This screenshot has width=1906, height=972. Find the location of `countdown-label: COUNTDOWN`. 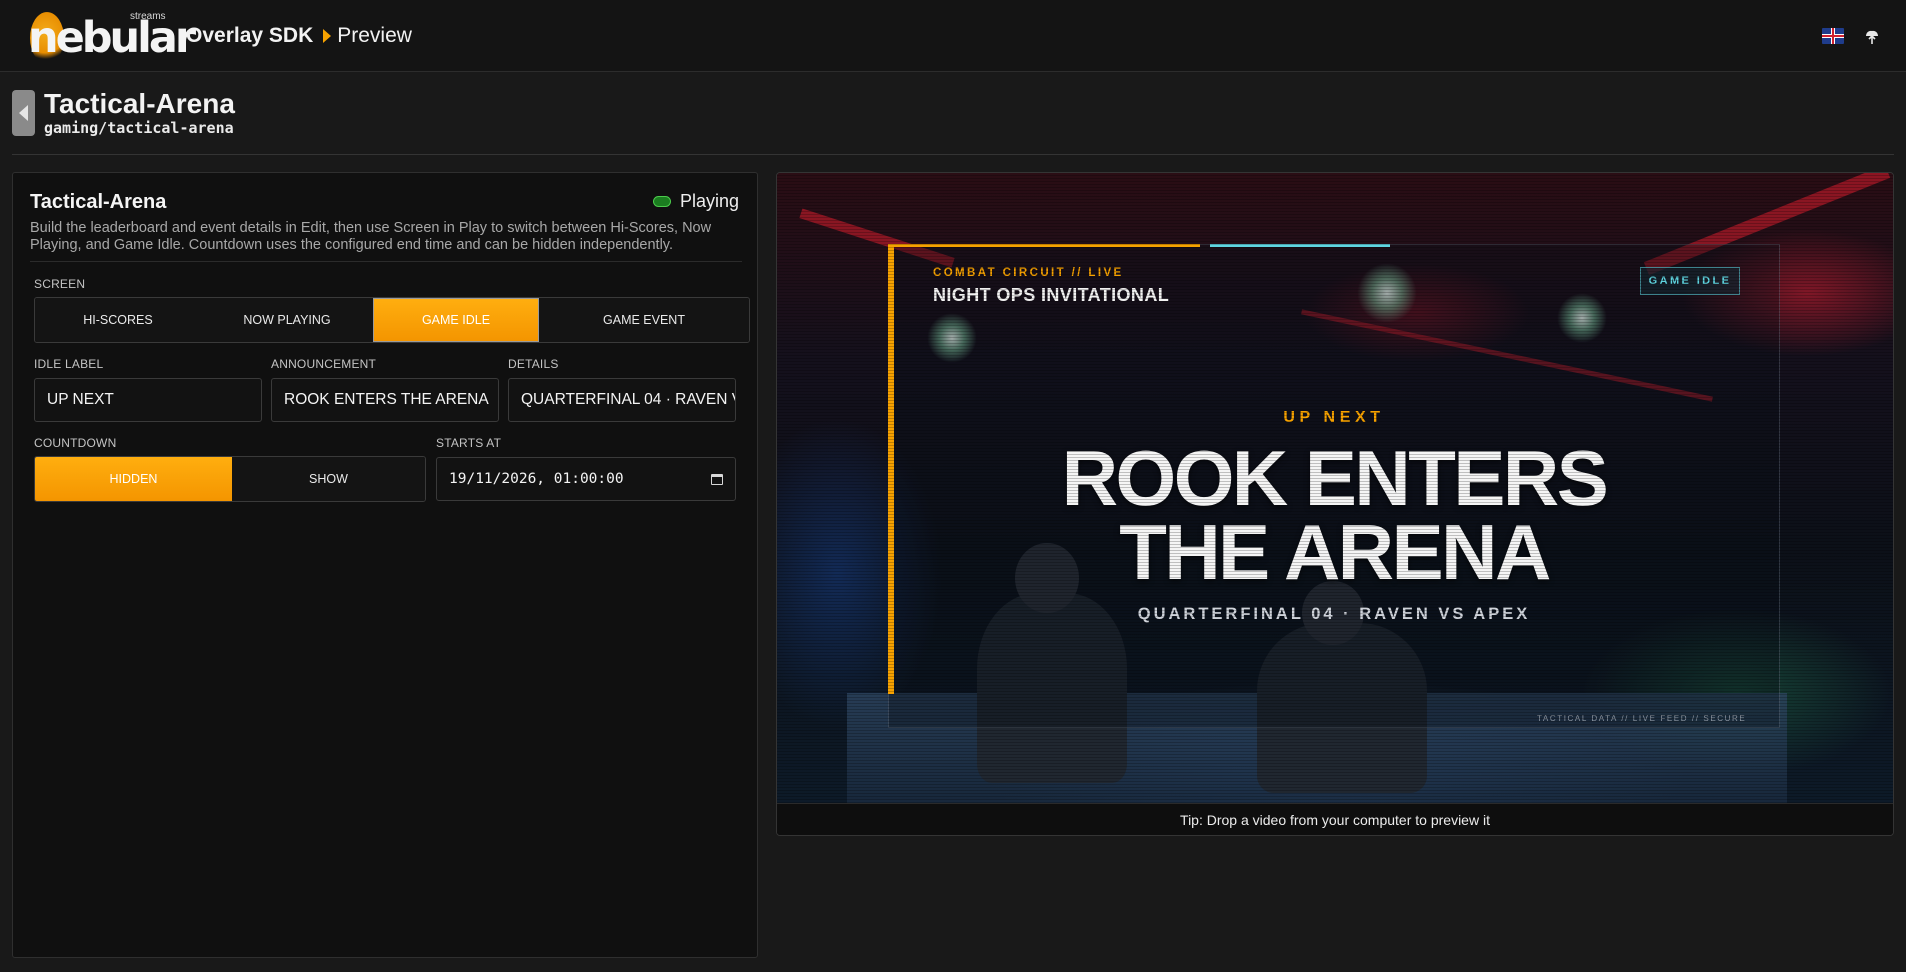

countdown-label: COUNTDOWN is located at coordinates (75, 443).